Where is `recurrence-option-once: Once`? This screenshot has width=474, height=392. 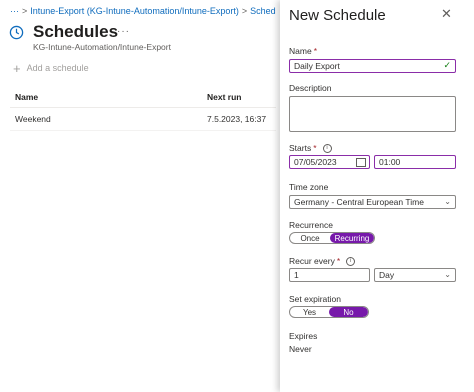
recurrence-option-once: Once is located at coordinates (310, 238).